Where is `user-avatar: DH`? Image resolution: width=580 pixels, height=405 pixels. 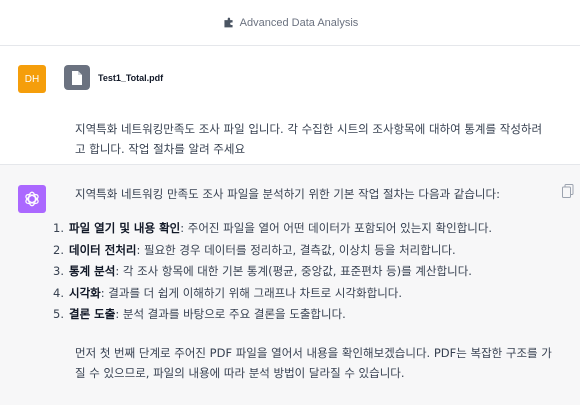 user-avatar: DH is located at coordinates (32, 79).